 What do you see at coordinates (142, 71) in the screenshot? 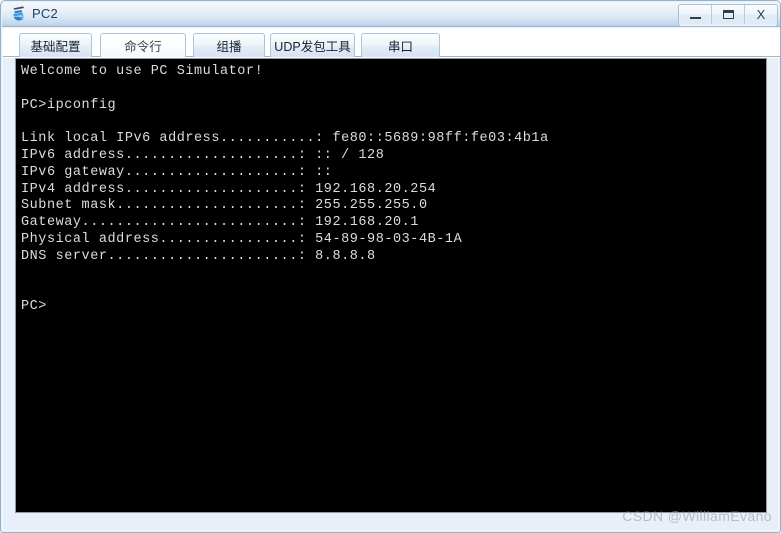
I see `terminal-line: Welcome to use PC Simulator!` at bounding box center [142, 71].